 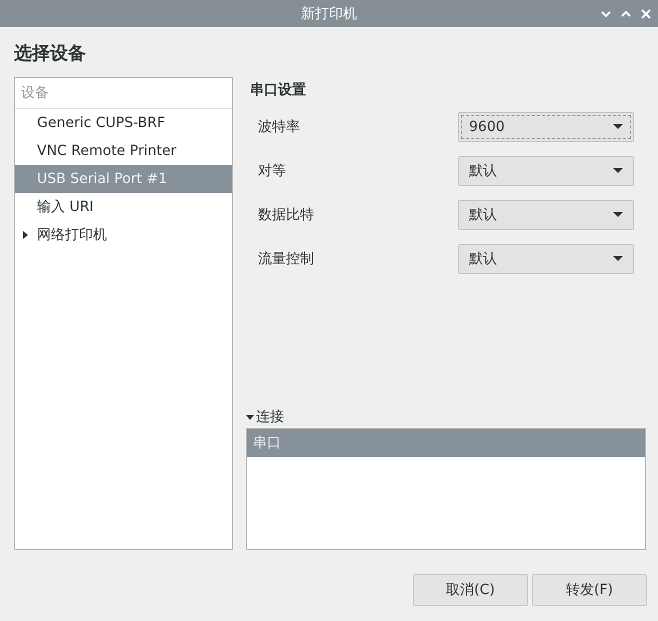 What do you see at coordinates (123, 207) in the screenshot?
I see `device-item: 输入 URI` at bounding box center [123, 207].